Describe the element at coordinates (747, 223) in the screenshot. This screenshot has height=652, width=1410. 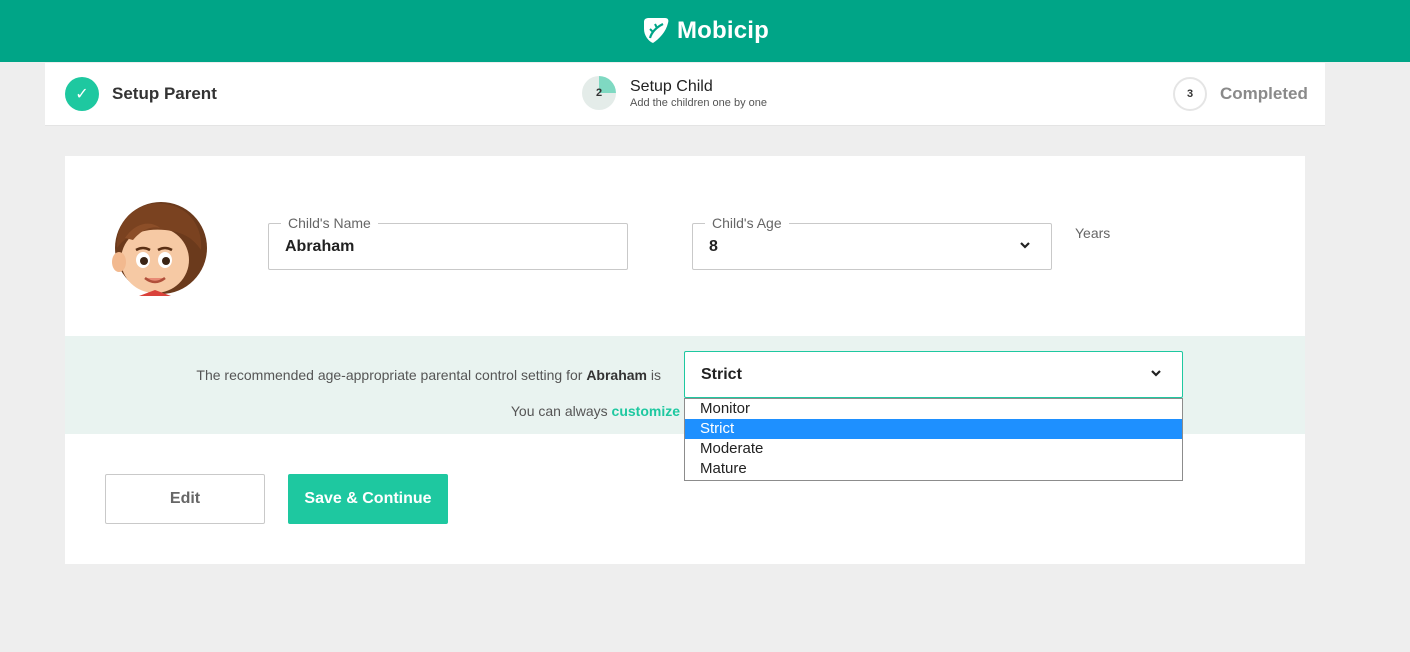
I see `child-age-label: Child's Age` at that location.